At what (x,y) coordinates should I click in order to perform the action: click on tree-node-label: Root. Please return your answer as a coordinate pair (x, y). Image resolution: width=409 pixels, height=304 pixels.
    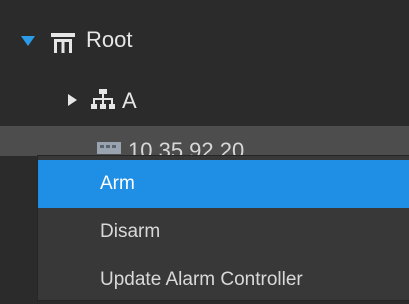
    Looking at the image, I should click on (109, 39).